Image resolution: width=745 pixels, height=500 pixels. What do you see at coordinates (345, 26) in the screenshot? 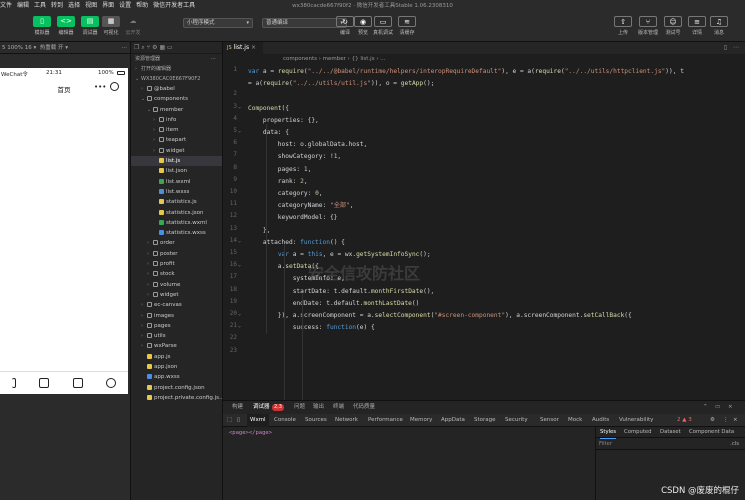
I see `compile-button: ↻ 编译` at bounding box center [345, 26].